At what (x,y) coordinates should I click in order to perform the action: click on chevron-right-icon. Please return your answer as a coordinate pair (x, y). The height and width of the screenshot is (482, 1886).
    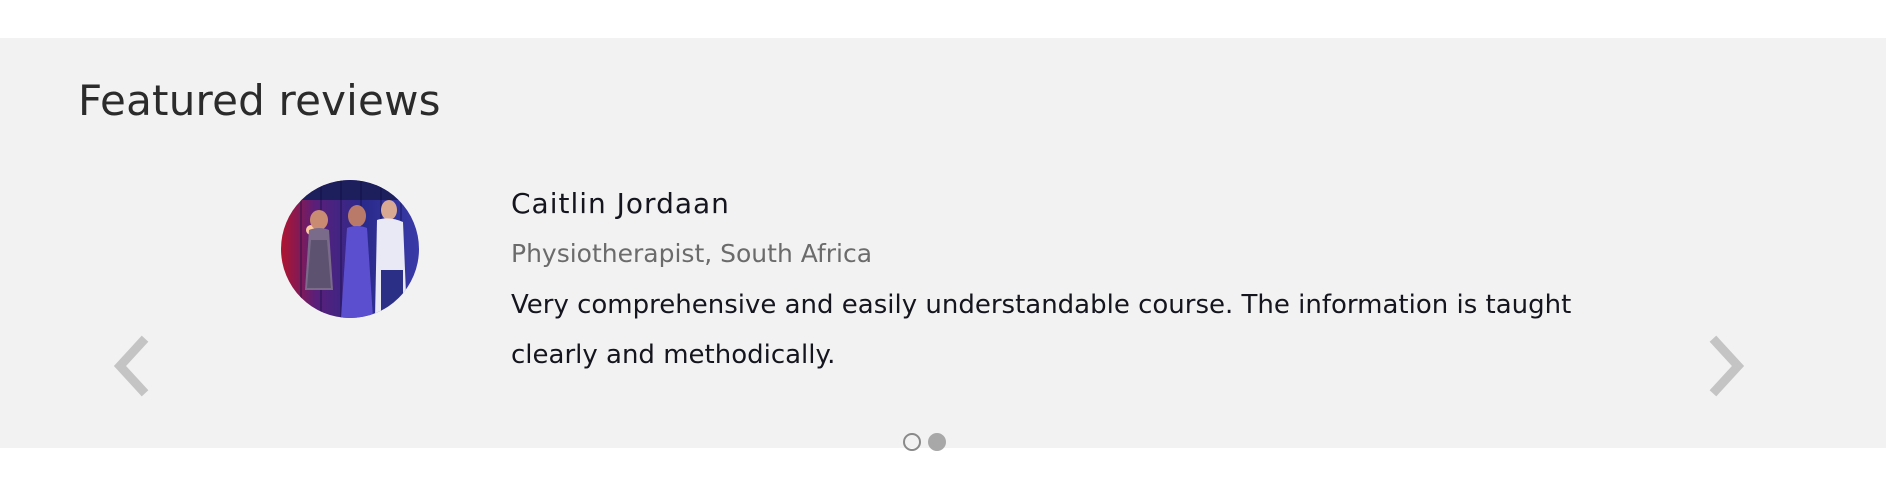
    Looking at the image, I should click on (1727, 366).